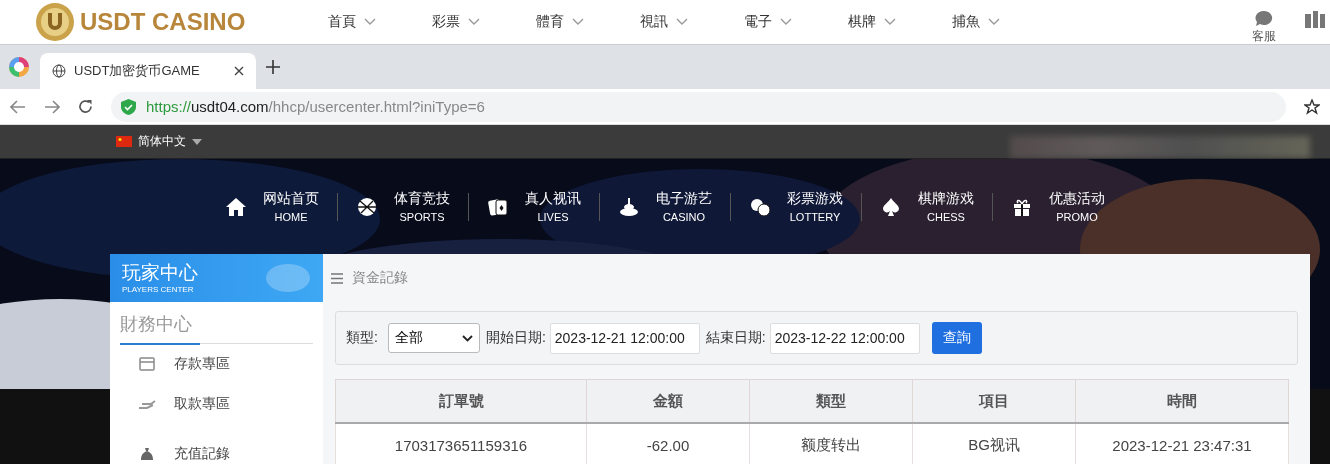 This screenshot has height=464, width=1330. Describe the element at coordinates (433, 338) in the screenshot. I see `type-select: 全部` at that location.